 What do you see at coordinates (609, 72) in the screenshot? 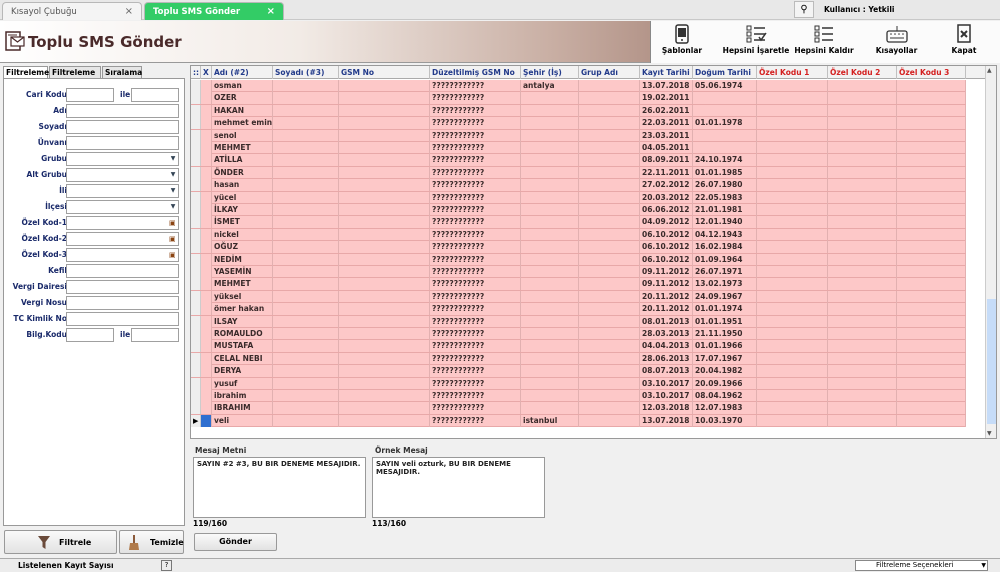
I see `grid-col-group: Grup Adı` at bounding box center [609, 72].